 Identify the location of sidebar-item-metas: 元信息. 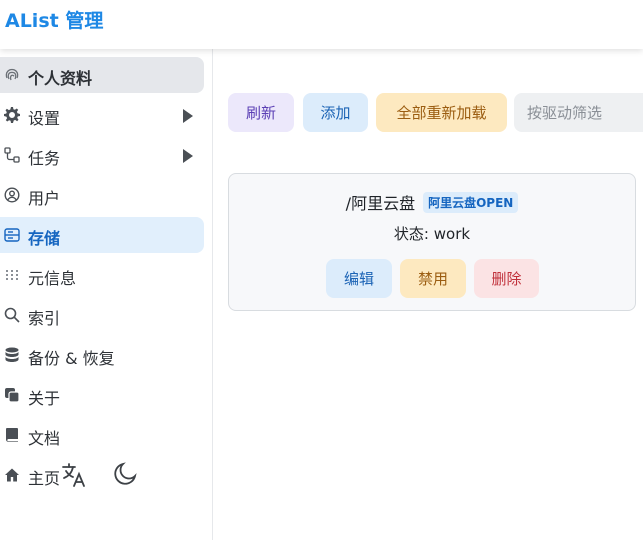
(102, 275).